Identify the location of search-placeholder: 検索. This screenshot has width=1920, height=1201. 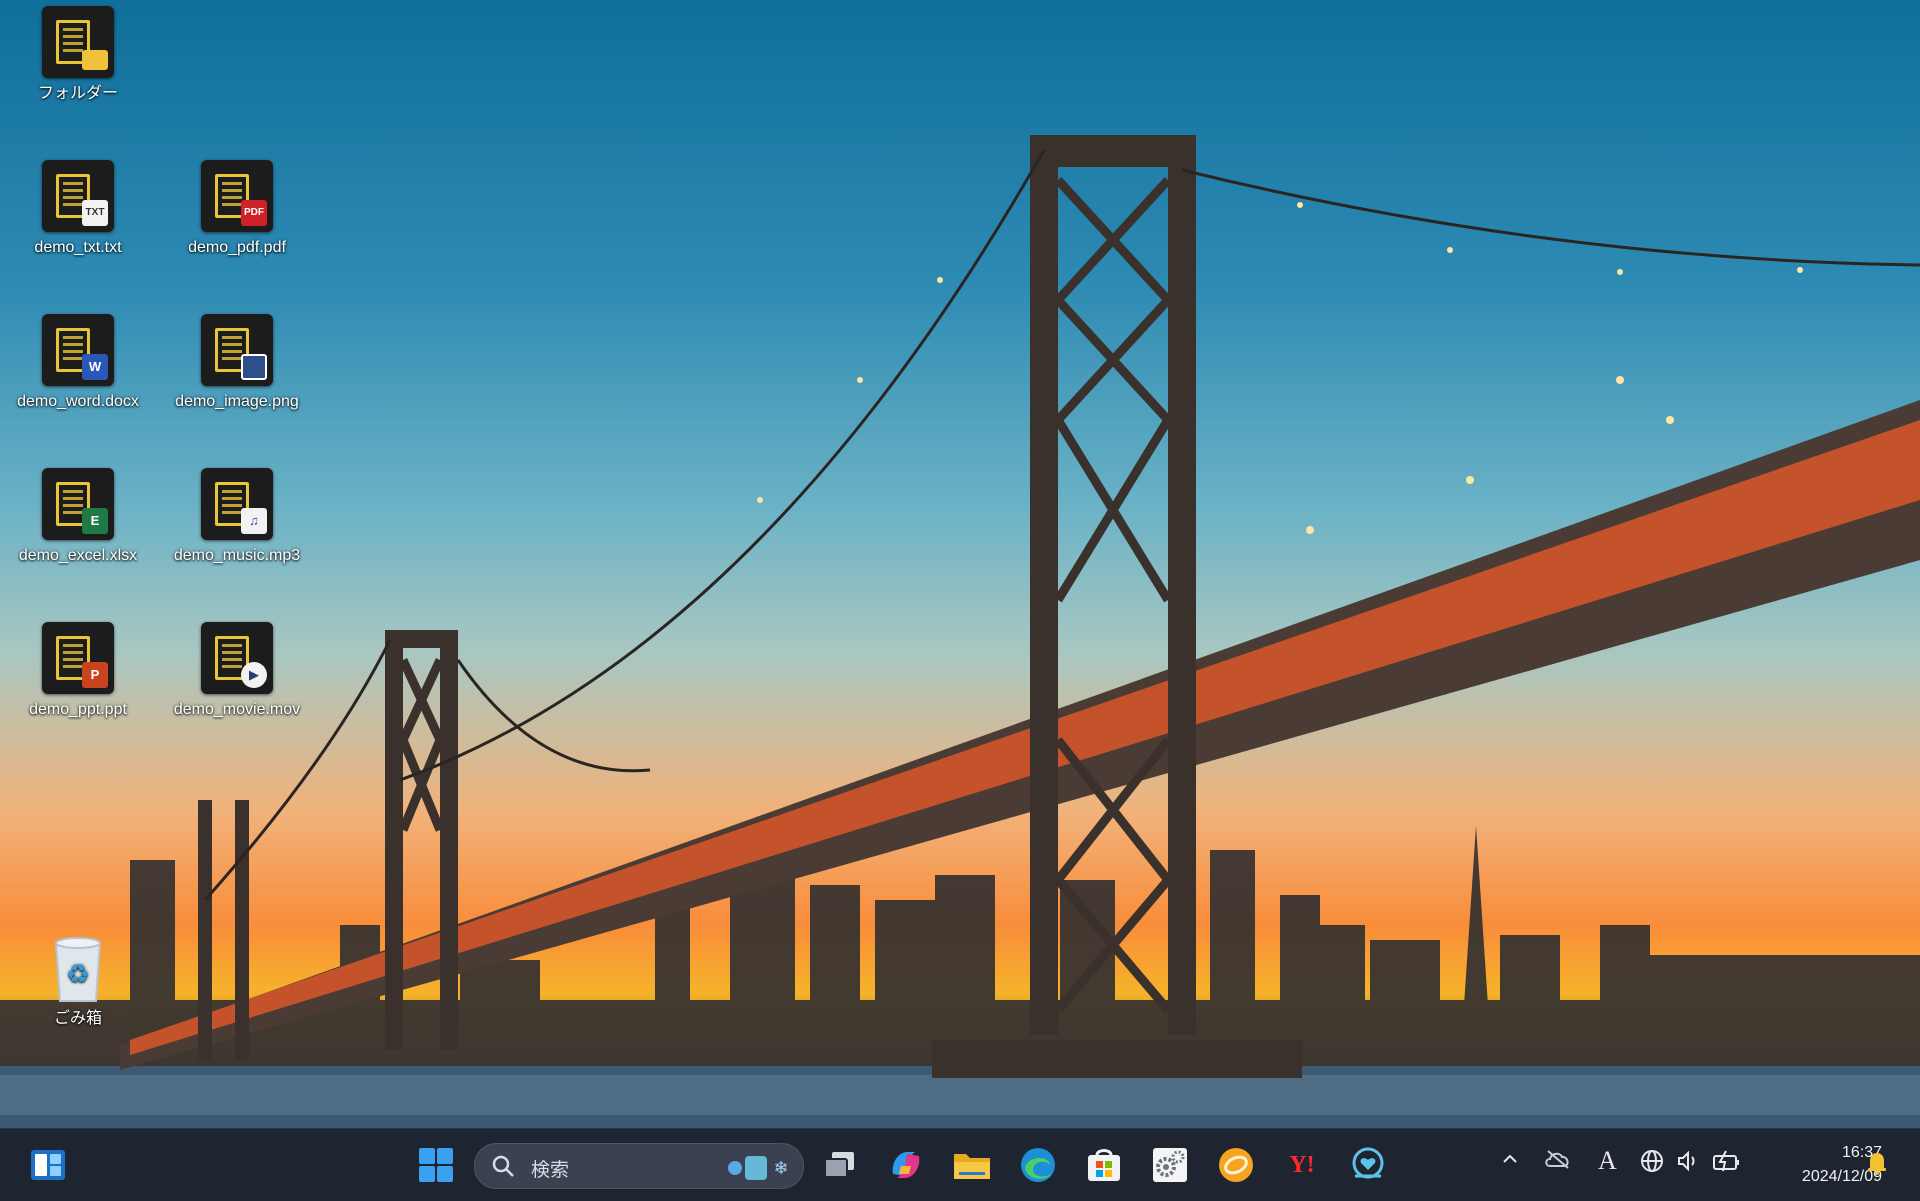
(550, 1170).